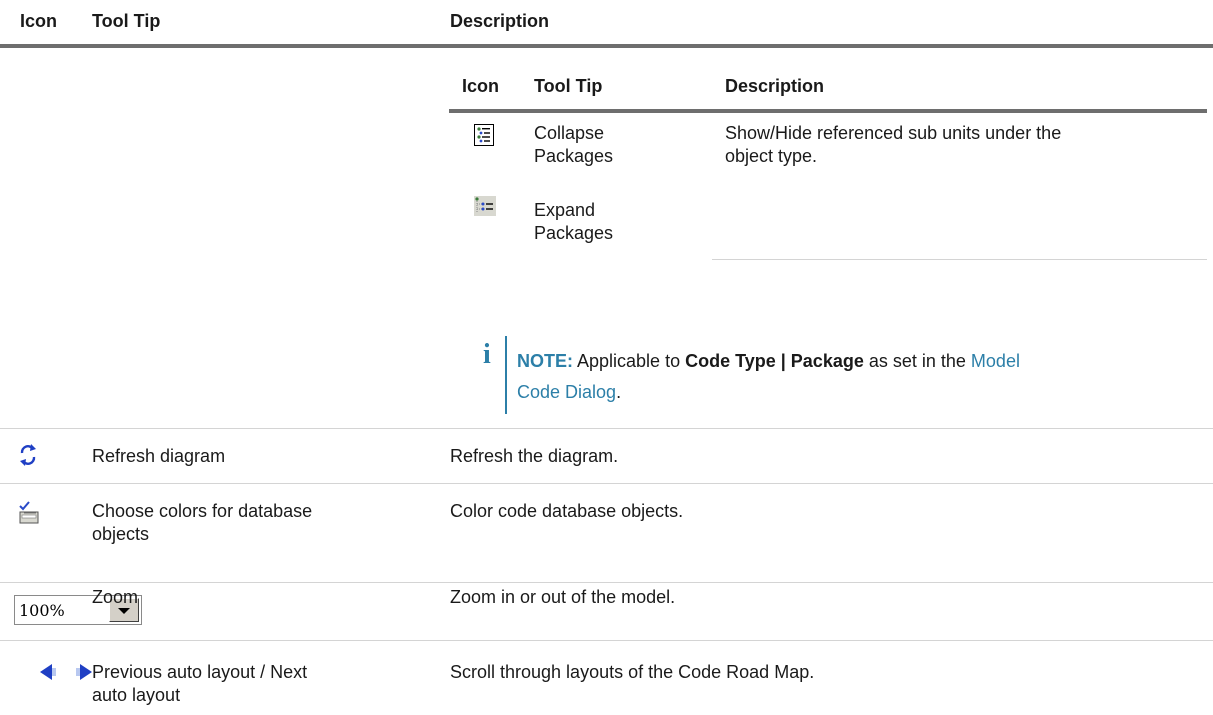 Image resolution: width=1213 pixels, height=715 pixels. Describe the element at coordinates (917, 361) in the screenshot. I see `note-text-2: as set in the` at that location.